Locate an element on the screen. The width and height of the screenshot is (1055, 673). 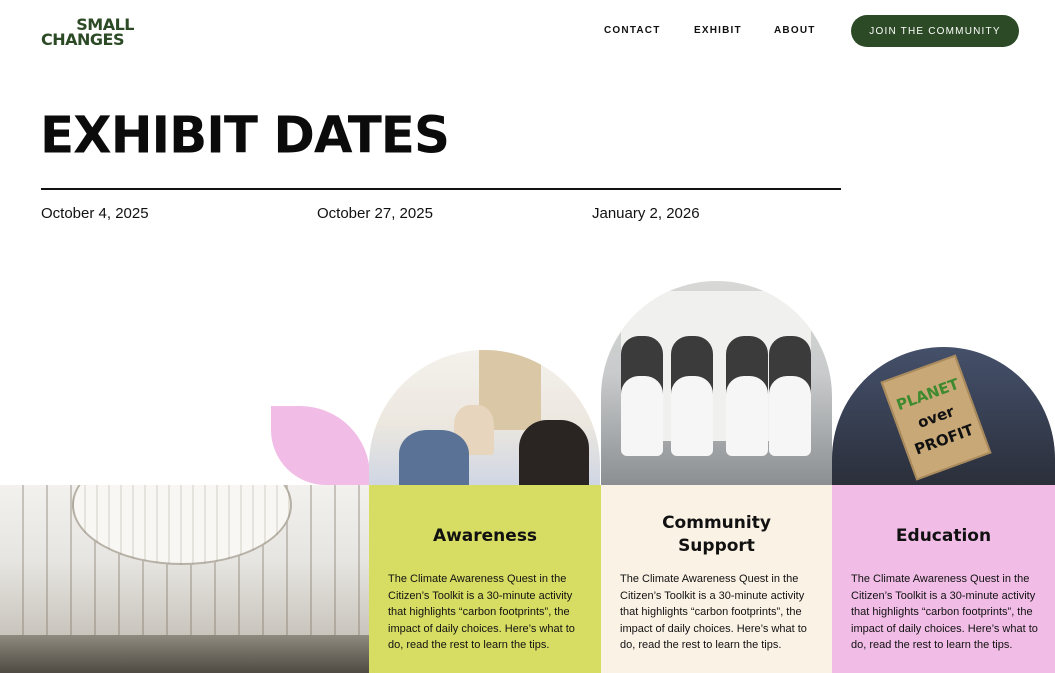
card-title-line: Awareness is located at coordinates (485, 536).